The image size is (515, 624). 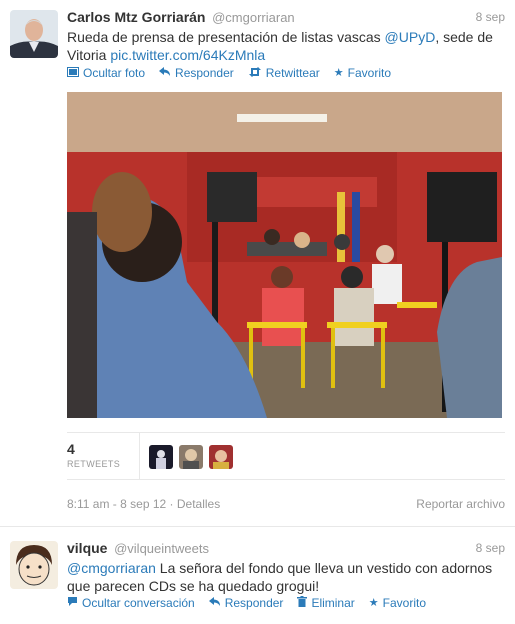 What do you see at coordinates (87, 548) in the screenshot?
I see `author-name: vilque` at bounding box center [87, 548].